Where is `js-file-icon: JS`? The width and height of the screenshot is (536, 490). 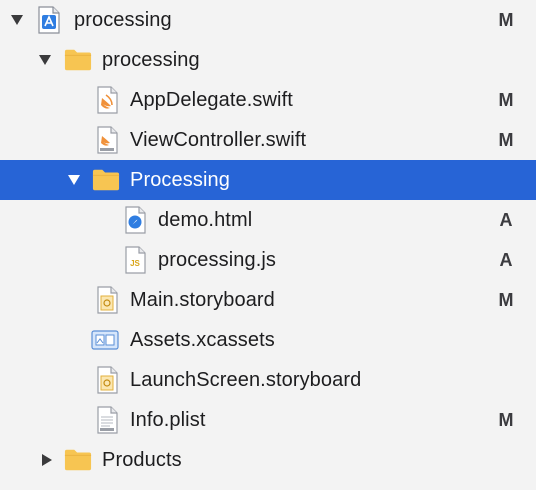 js-file-icon: JS is located at coordinates (135, 260).